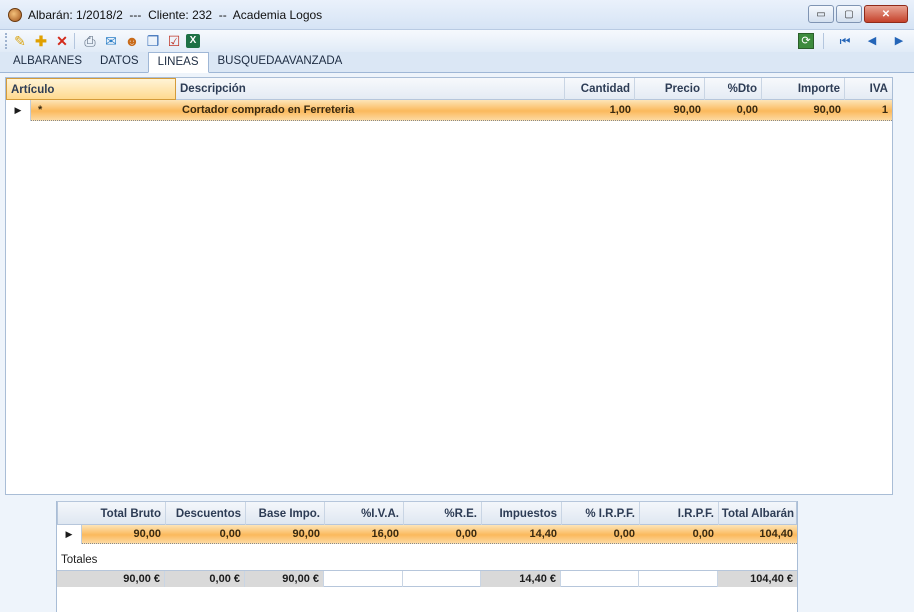 The image size is (914, 612). I want to click on next-record-icon: ▶, so click(899, 41).